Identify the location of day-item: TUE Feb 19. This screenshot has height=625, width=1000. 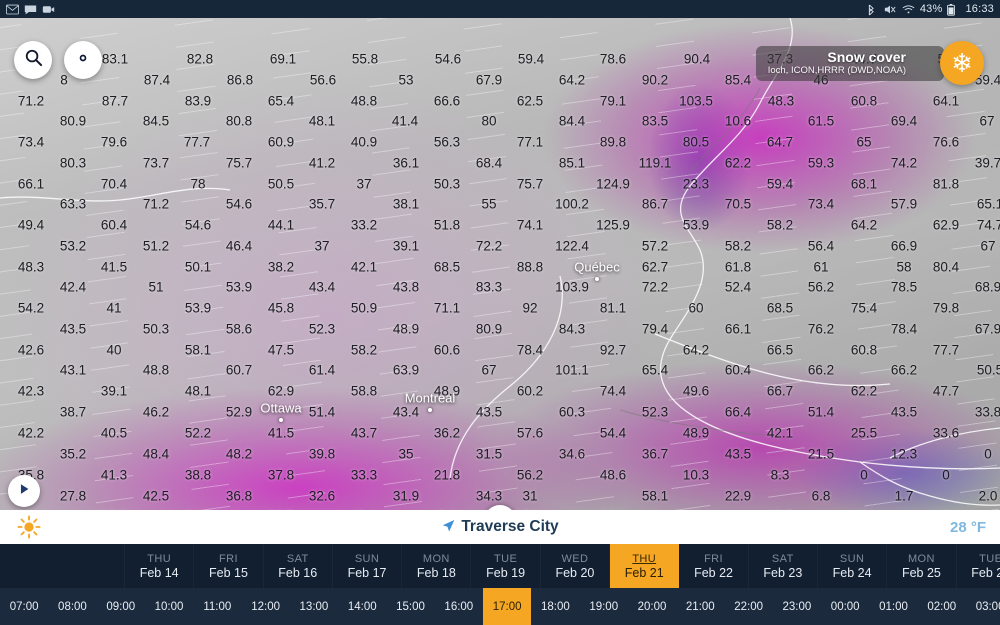
(506, 566).